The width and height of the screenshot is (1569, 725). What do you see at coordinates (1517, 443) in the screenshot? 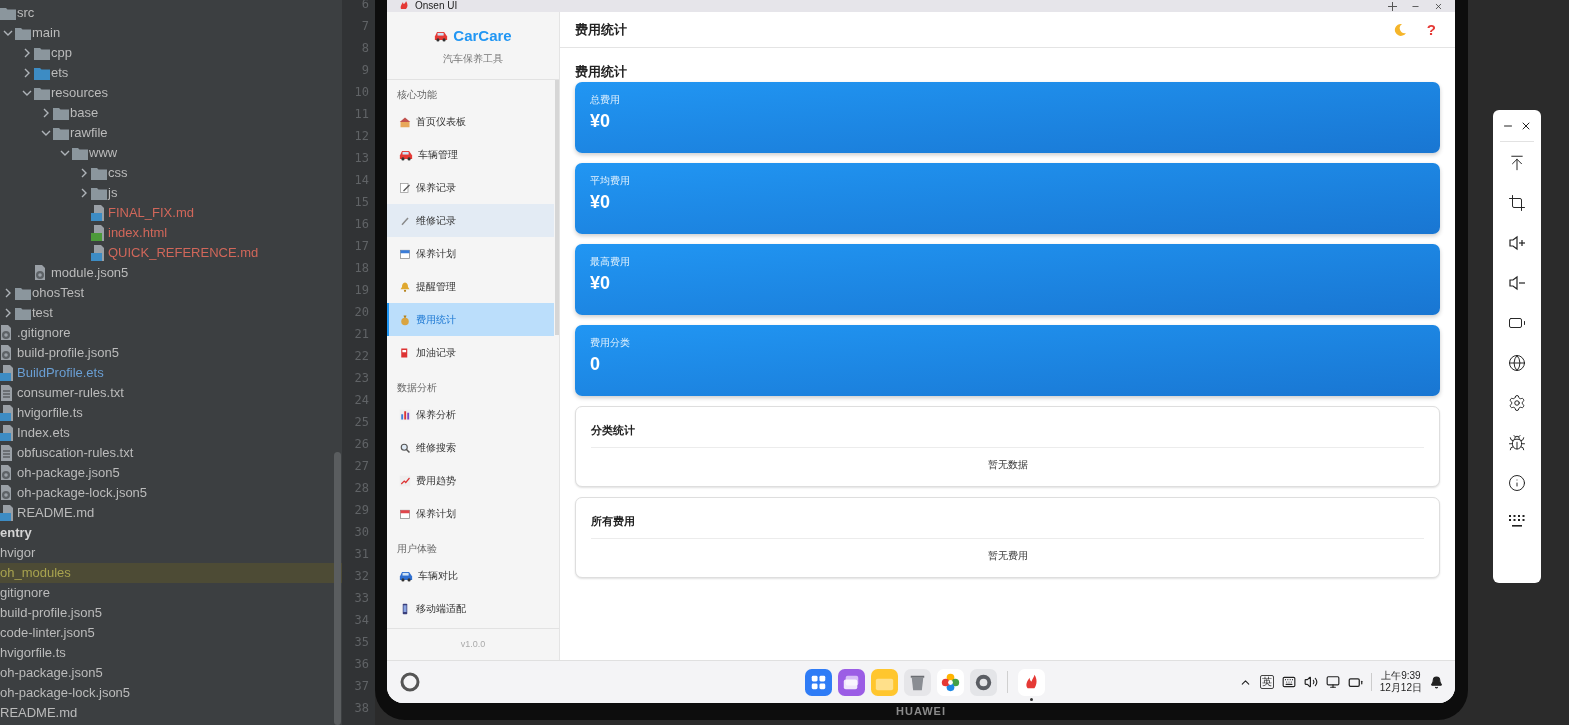
I see `bug-icon` at bounding box center [1517, 443].